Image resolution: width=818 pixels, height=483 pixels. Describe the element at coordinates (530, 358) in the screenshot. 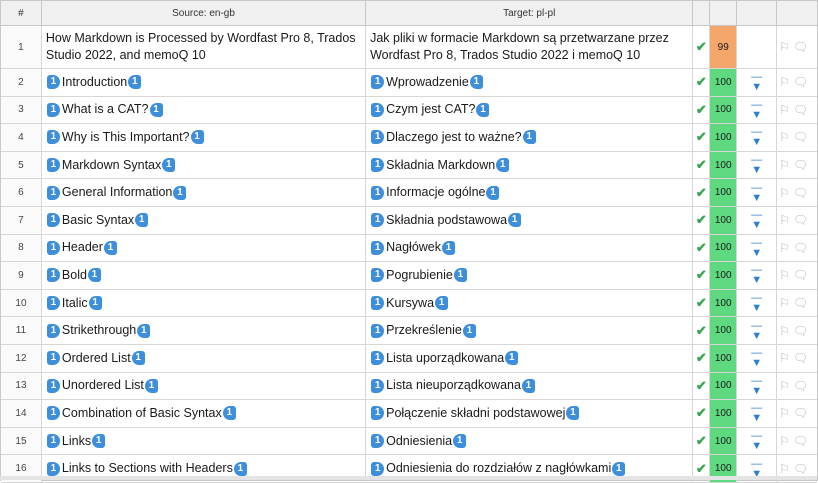

I see `target-cell: 1 Lista uporządkowana 1` at that location.